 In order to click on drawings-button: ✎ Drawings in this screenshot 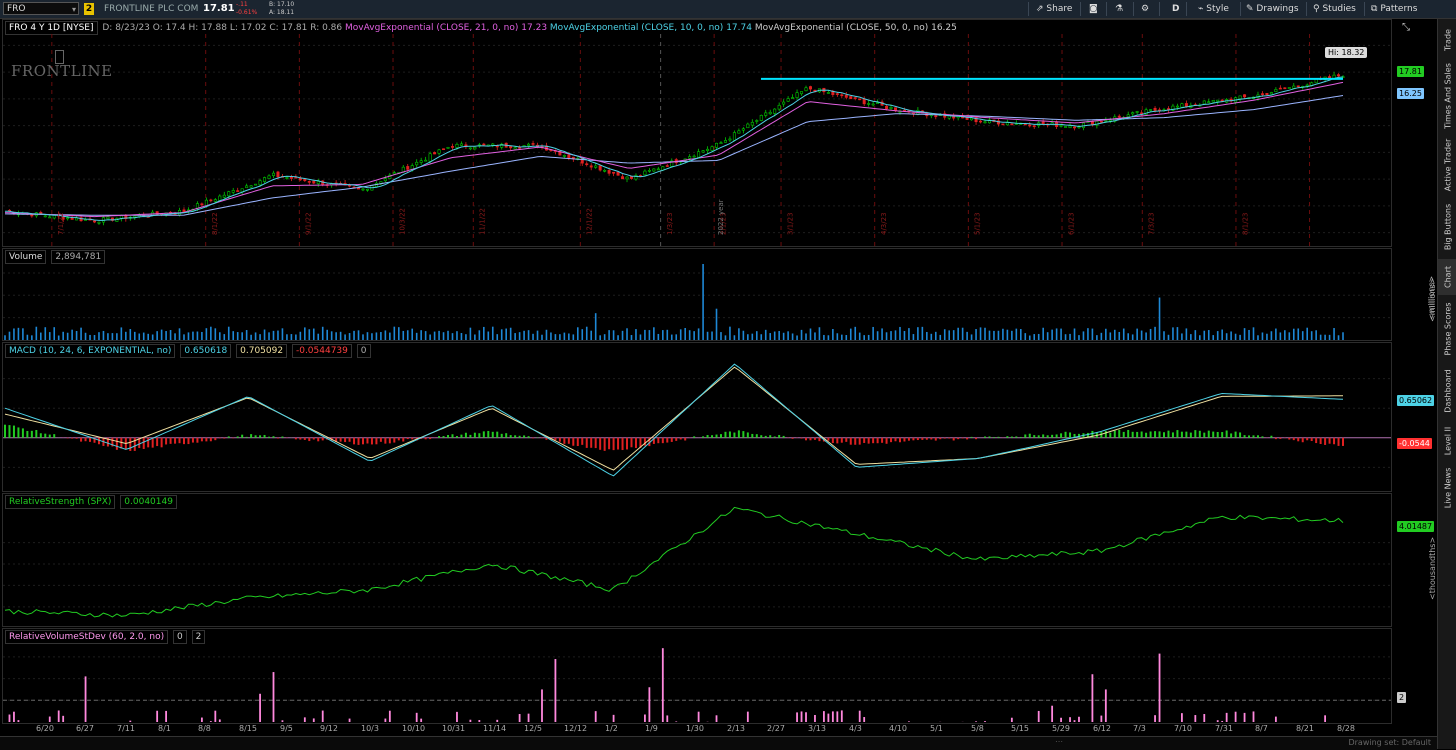, I will do `click(1272, 9)`.